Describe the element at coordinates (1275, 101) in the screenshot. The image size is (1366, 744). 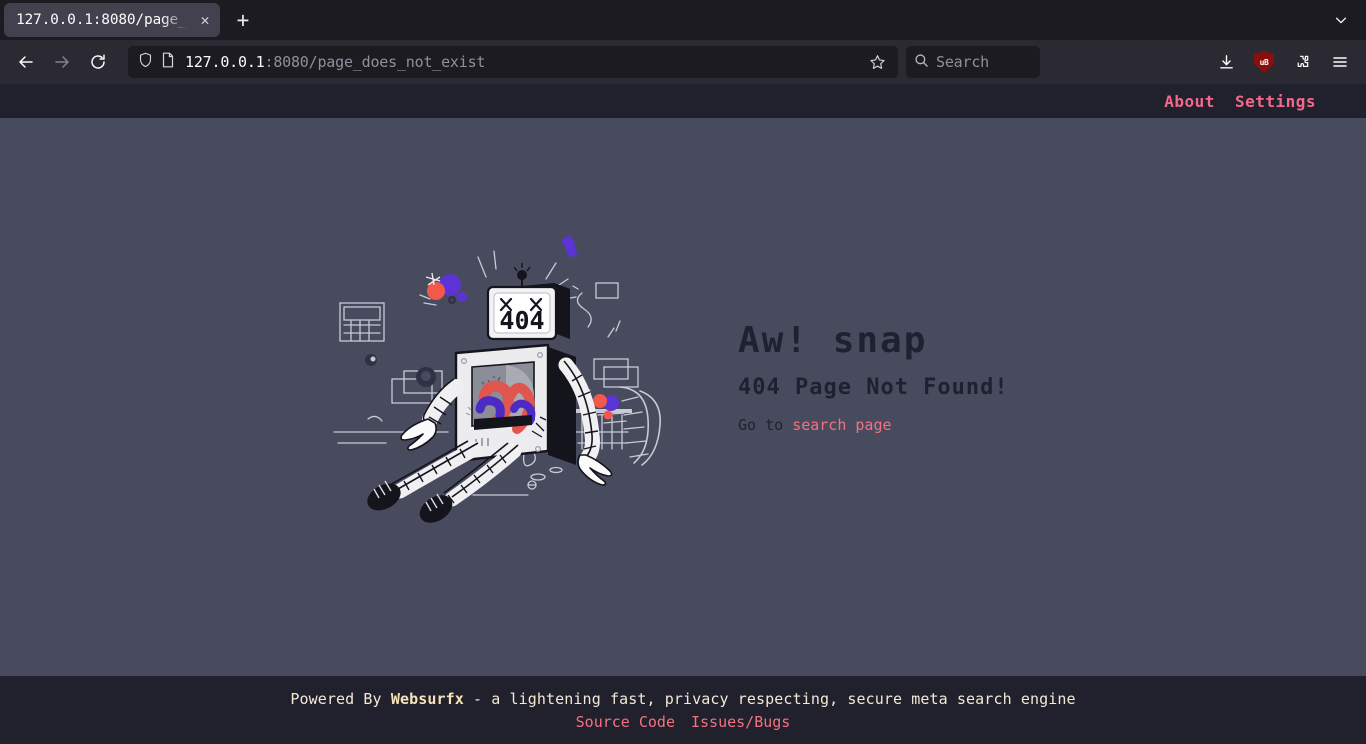
I see `nav-link-settings: Settings` at that location.